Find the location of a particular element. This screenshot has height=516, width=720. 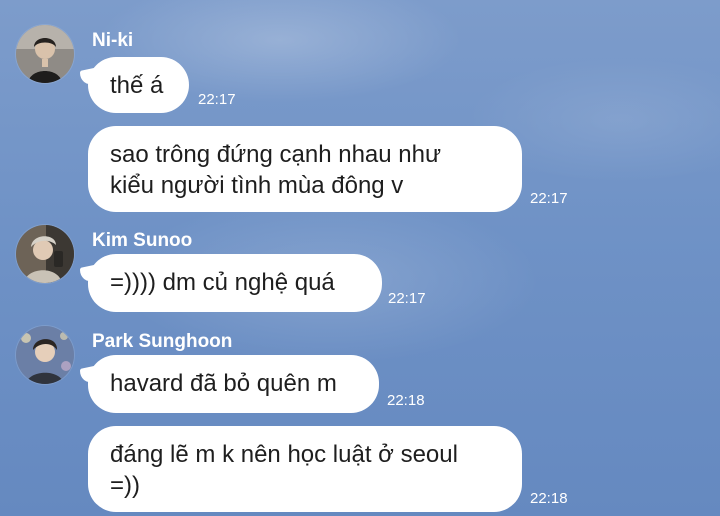

message-text: =)))) dm củ nghệ quá is located at coordinates (222, 282).